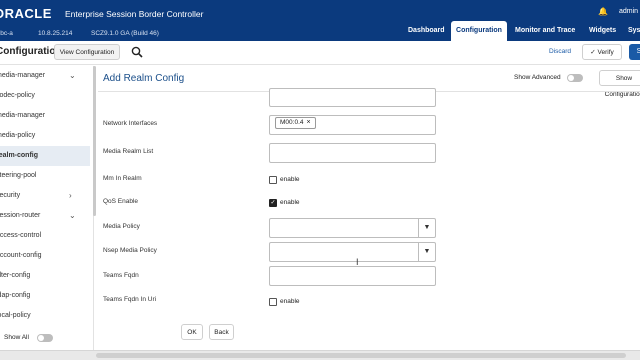 The width and height of the screenshot is (640, 360). I want to click on nsep-media-policy-label: Nsep Media Policy, so click(130, 250).